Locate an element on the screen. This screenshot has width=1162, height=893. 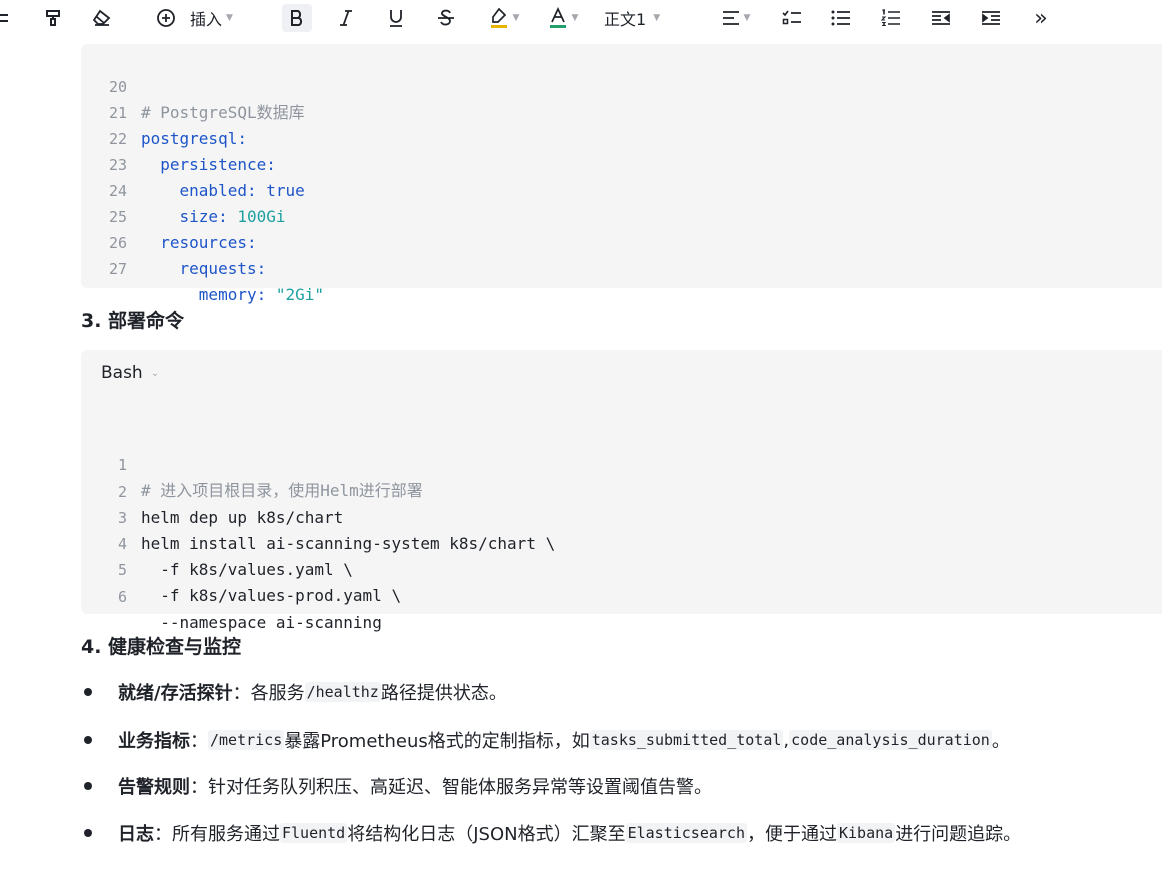
bullet-term: 就绪/存活探针 is located at coordinates (175, 693).